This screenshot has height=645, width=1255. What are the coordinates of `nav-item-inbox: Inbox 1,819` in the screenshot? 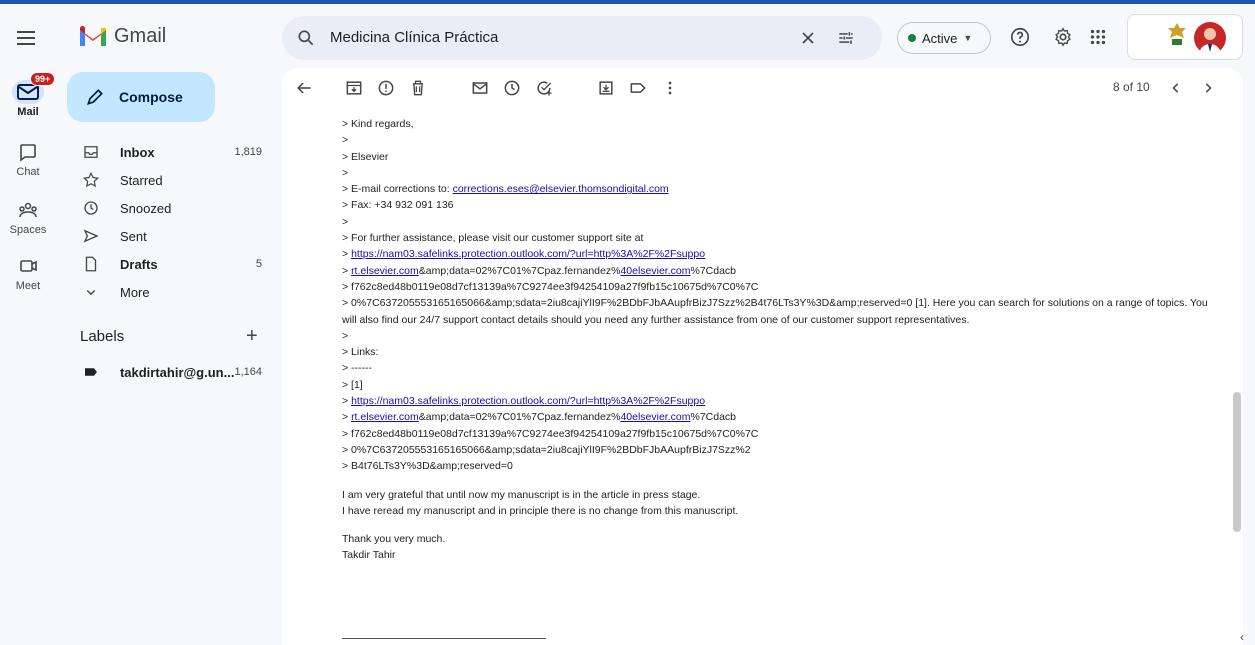 It's located at (177, 152).